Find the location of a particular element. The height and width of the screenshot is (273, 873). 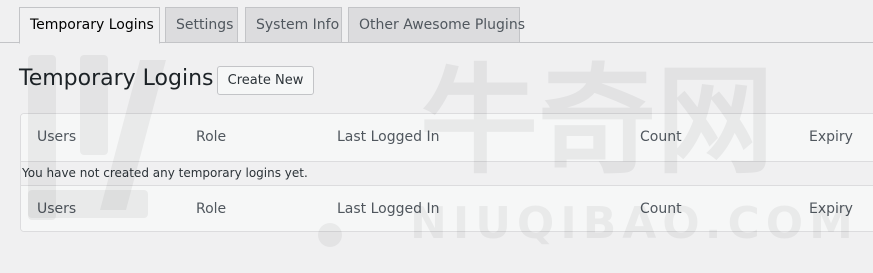

page-title: Temporary Logins is located at coordinates (116, 78).